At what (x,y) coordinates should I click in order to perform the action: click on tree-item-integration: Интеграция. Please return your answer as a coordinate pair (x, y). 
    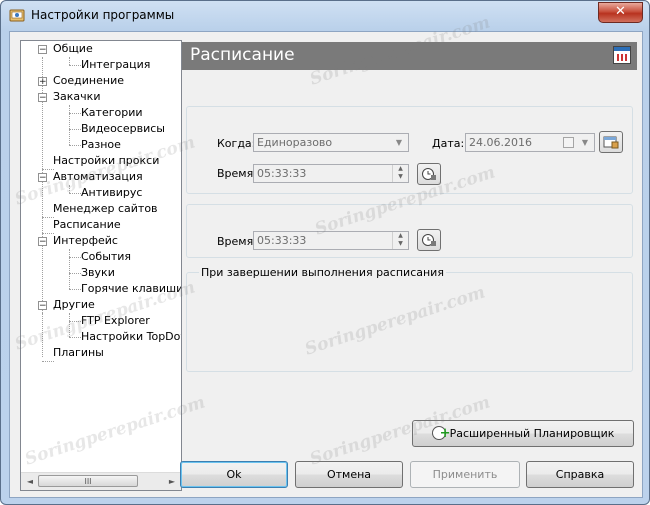
    Looking at the image, I should click on (115, 65).